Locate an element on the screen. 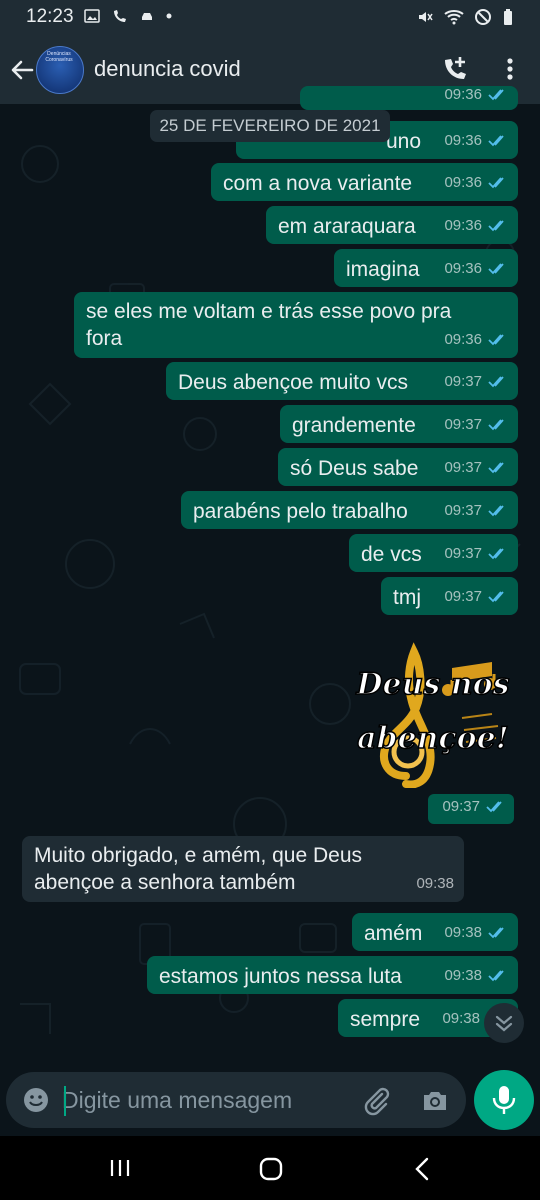 The image size is (540, 1200). message-bubble: só Deus sabe 09:37 is located at coordinates (398, 467).